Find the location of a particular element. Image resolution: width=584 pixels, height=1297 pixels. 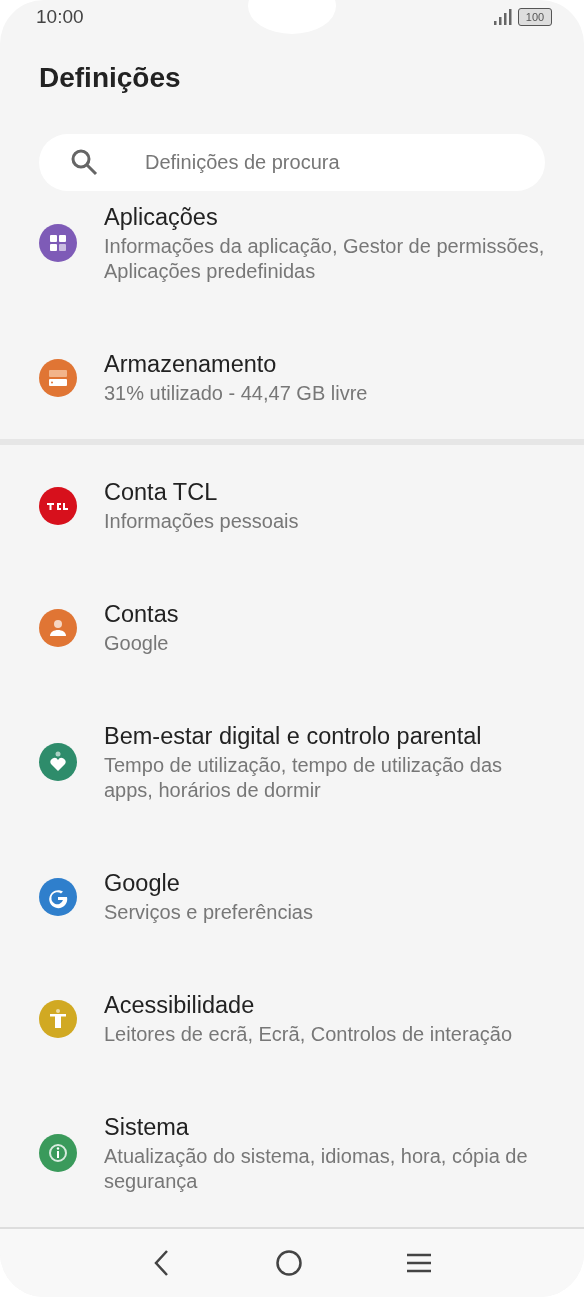

battery-level: 100 is located at coordinates (535, 16).